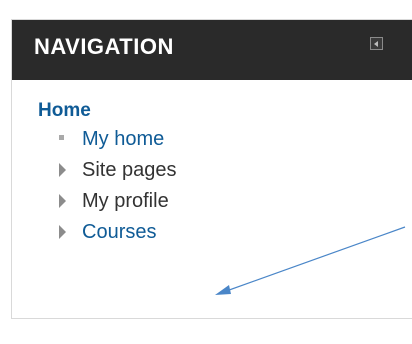 The image size is (412, 344). I want to click on nav-item-label: My profile, so click(125, 201).